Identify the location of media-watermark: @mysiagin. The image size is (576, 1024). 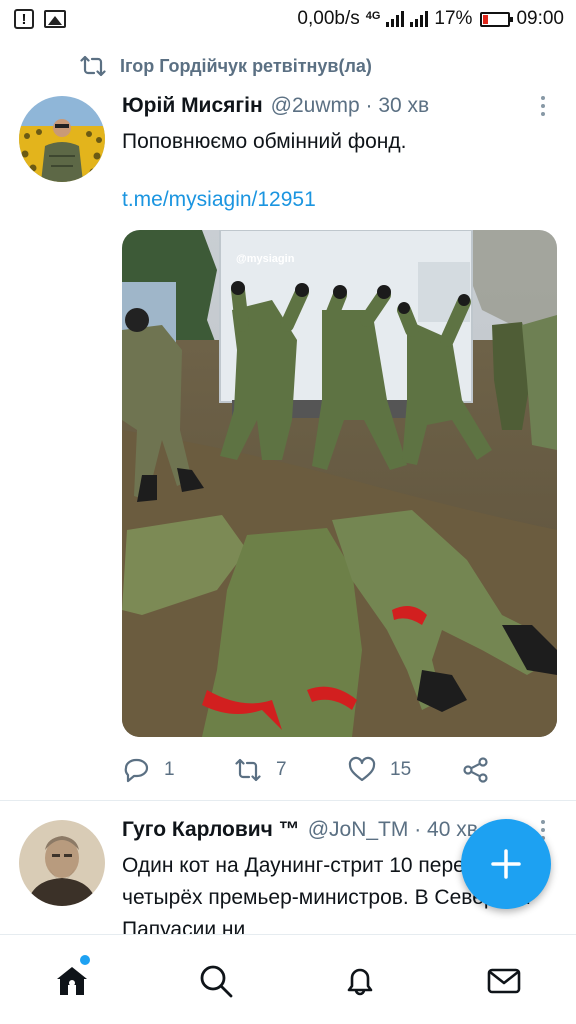
(265, 259).